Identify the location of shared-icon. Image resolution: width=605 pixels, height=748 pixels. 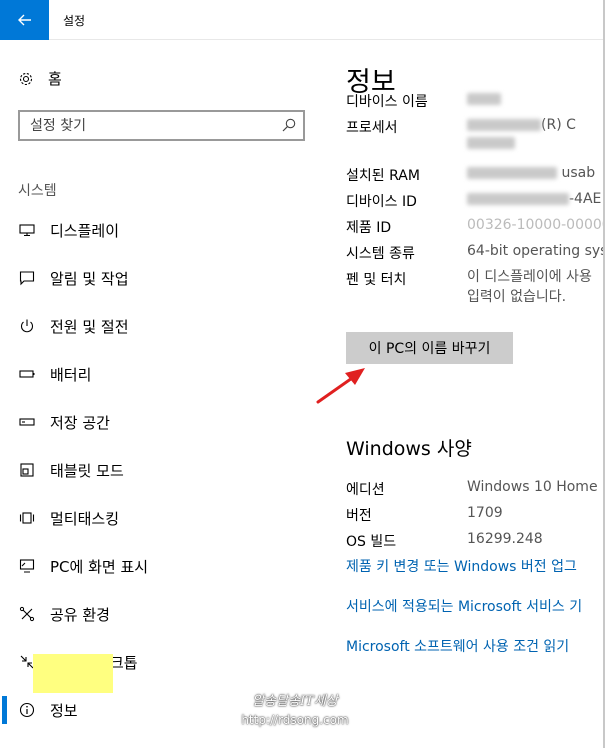
(27, 614).